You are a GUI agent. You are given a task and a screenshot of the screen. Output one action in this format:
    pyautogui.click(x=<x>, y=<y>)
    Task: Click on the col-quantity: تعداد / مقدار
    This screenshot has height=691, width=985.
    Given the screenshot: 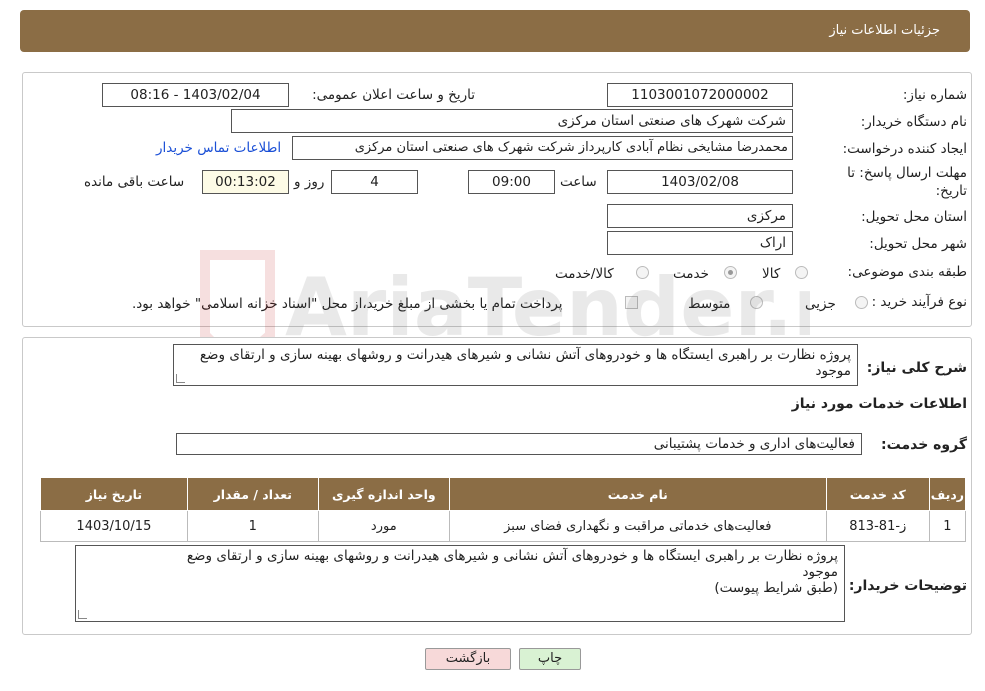 What is the action you would take?
    pyautogui.click(x=252, y=494)
    